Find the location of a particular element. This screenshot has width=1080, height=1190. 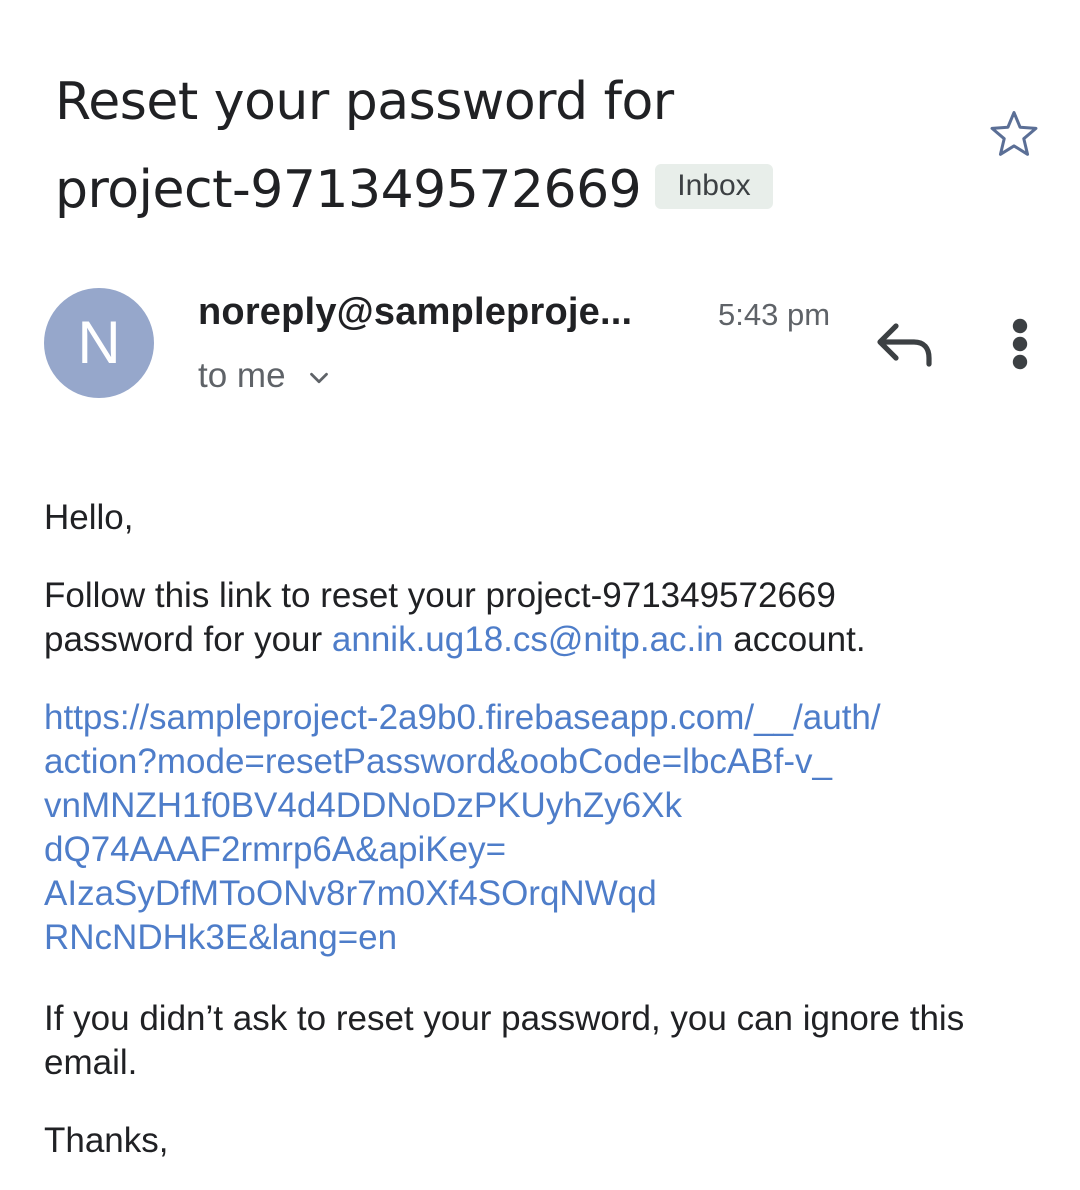

intro-text-end: account. is located at coordinates (794, 639).